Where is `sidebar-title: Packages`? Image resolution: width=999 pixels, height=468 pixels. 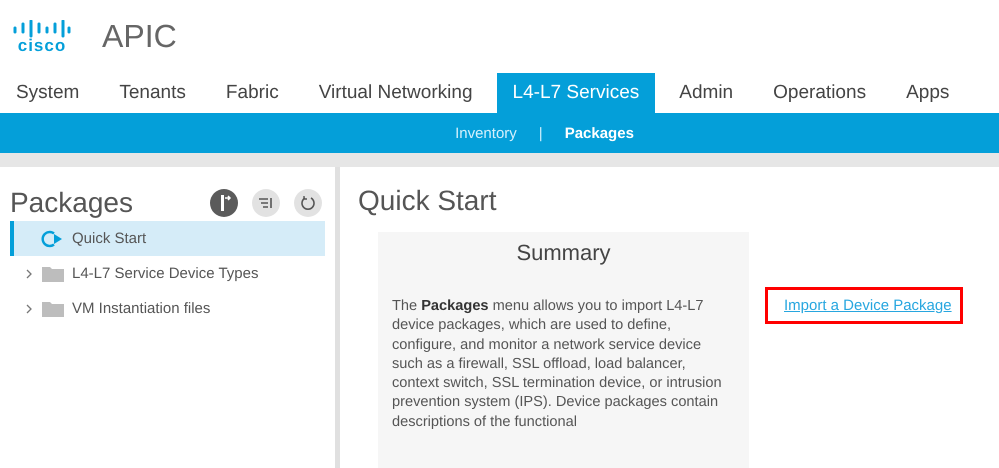
sidebar-title: Packages is located at coordinates (71, 203).